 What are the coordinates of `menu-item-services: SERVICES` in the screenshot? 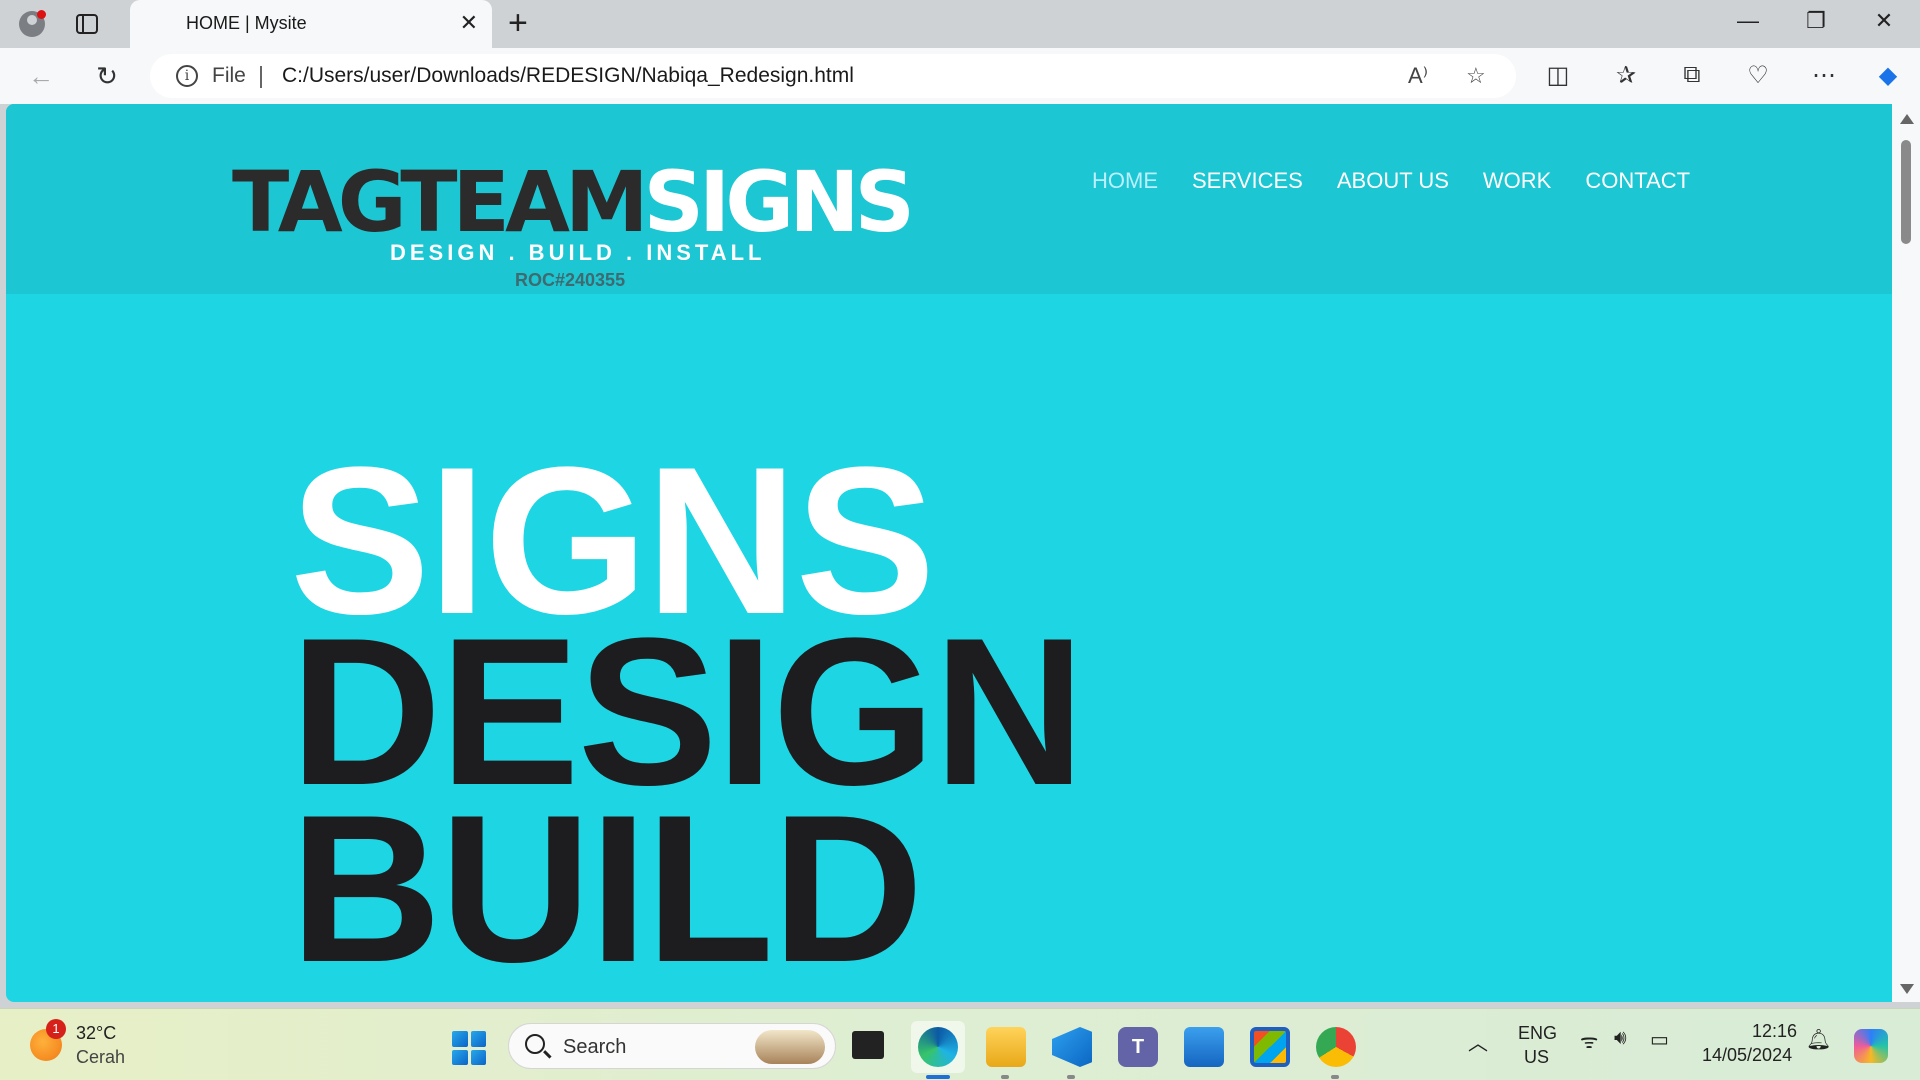 It's located at (1247, 181).